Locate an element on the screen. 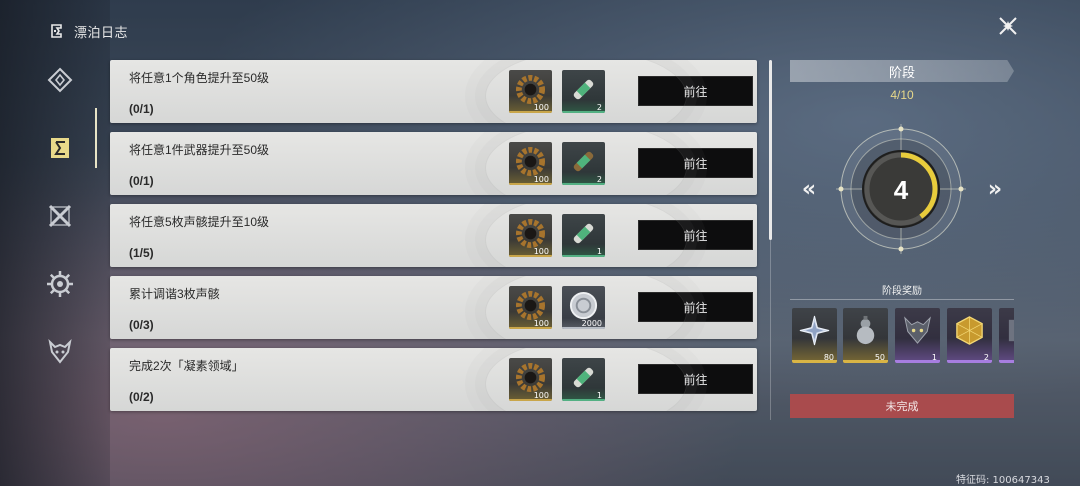  nav-item-blades is located at coordinates (60, 218).